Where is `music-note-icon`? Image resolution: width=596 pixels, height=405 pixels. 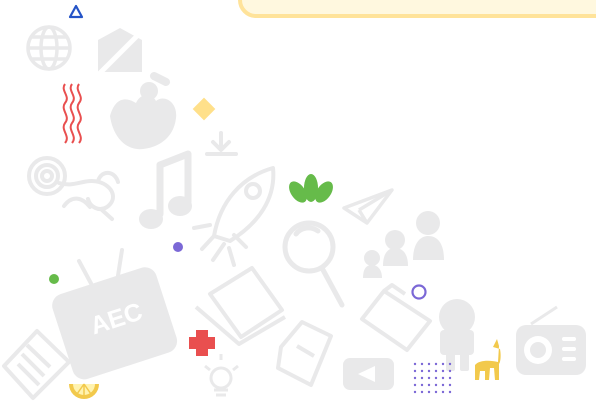
music-note-icon is located at coordinates (165, 189).